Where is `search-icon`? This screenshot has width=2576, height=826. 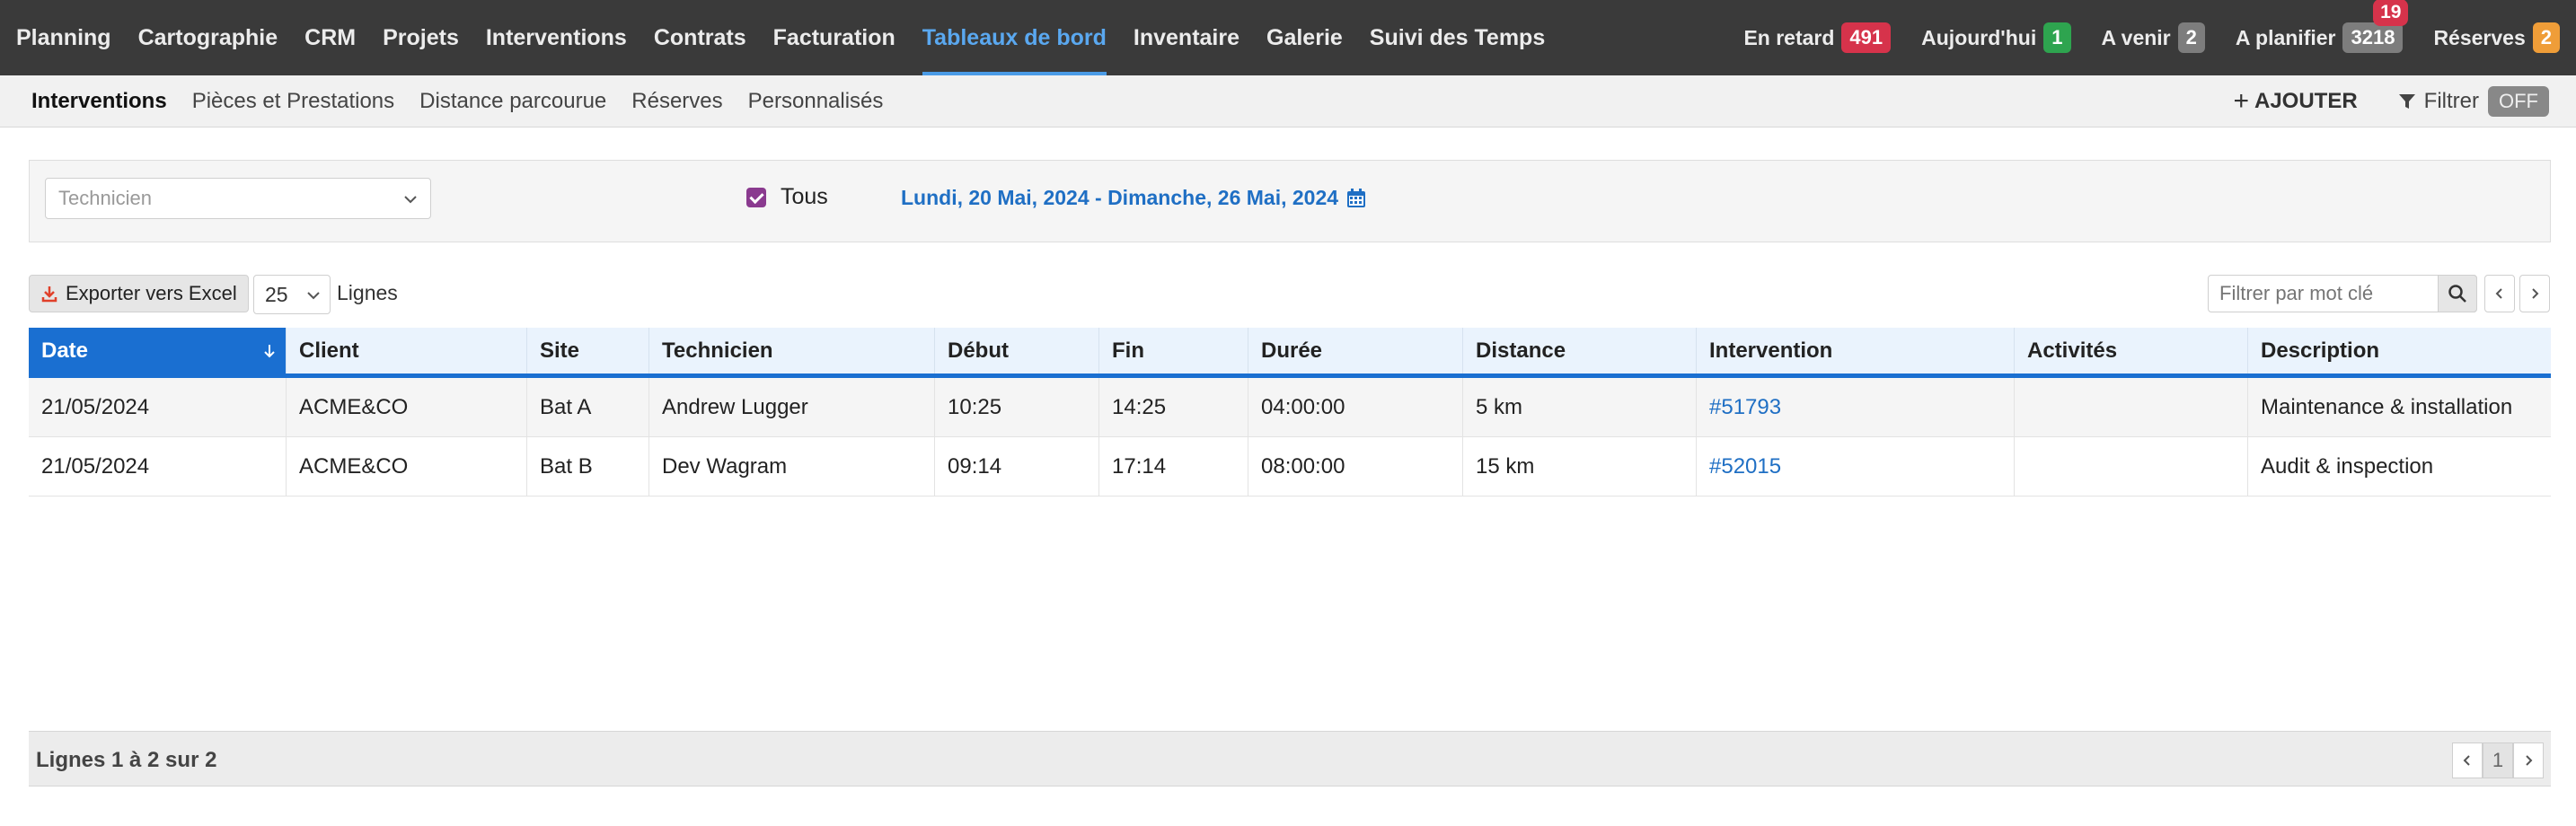
search-icon is located at coordinates (2457, 294).